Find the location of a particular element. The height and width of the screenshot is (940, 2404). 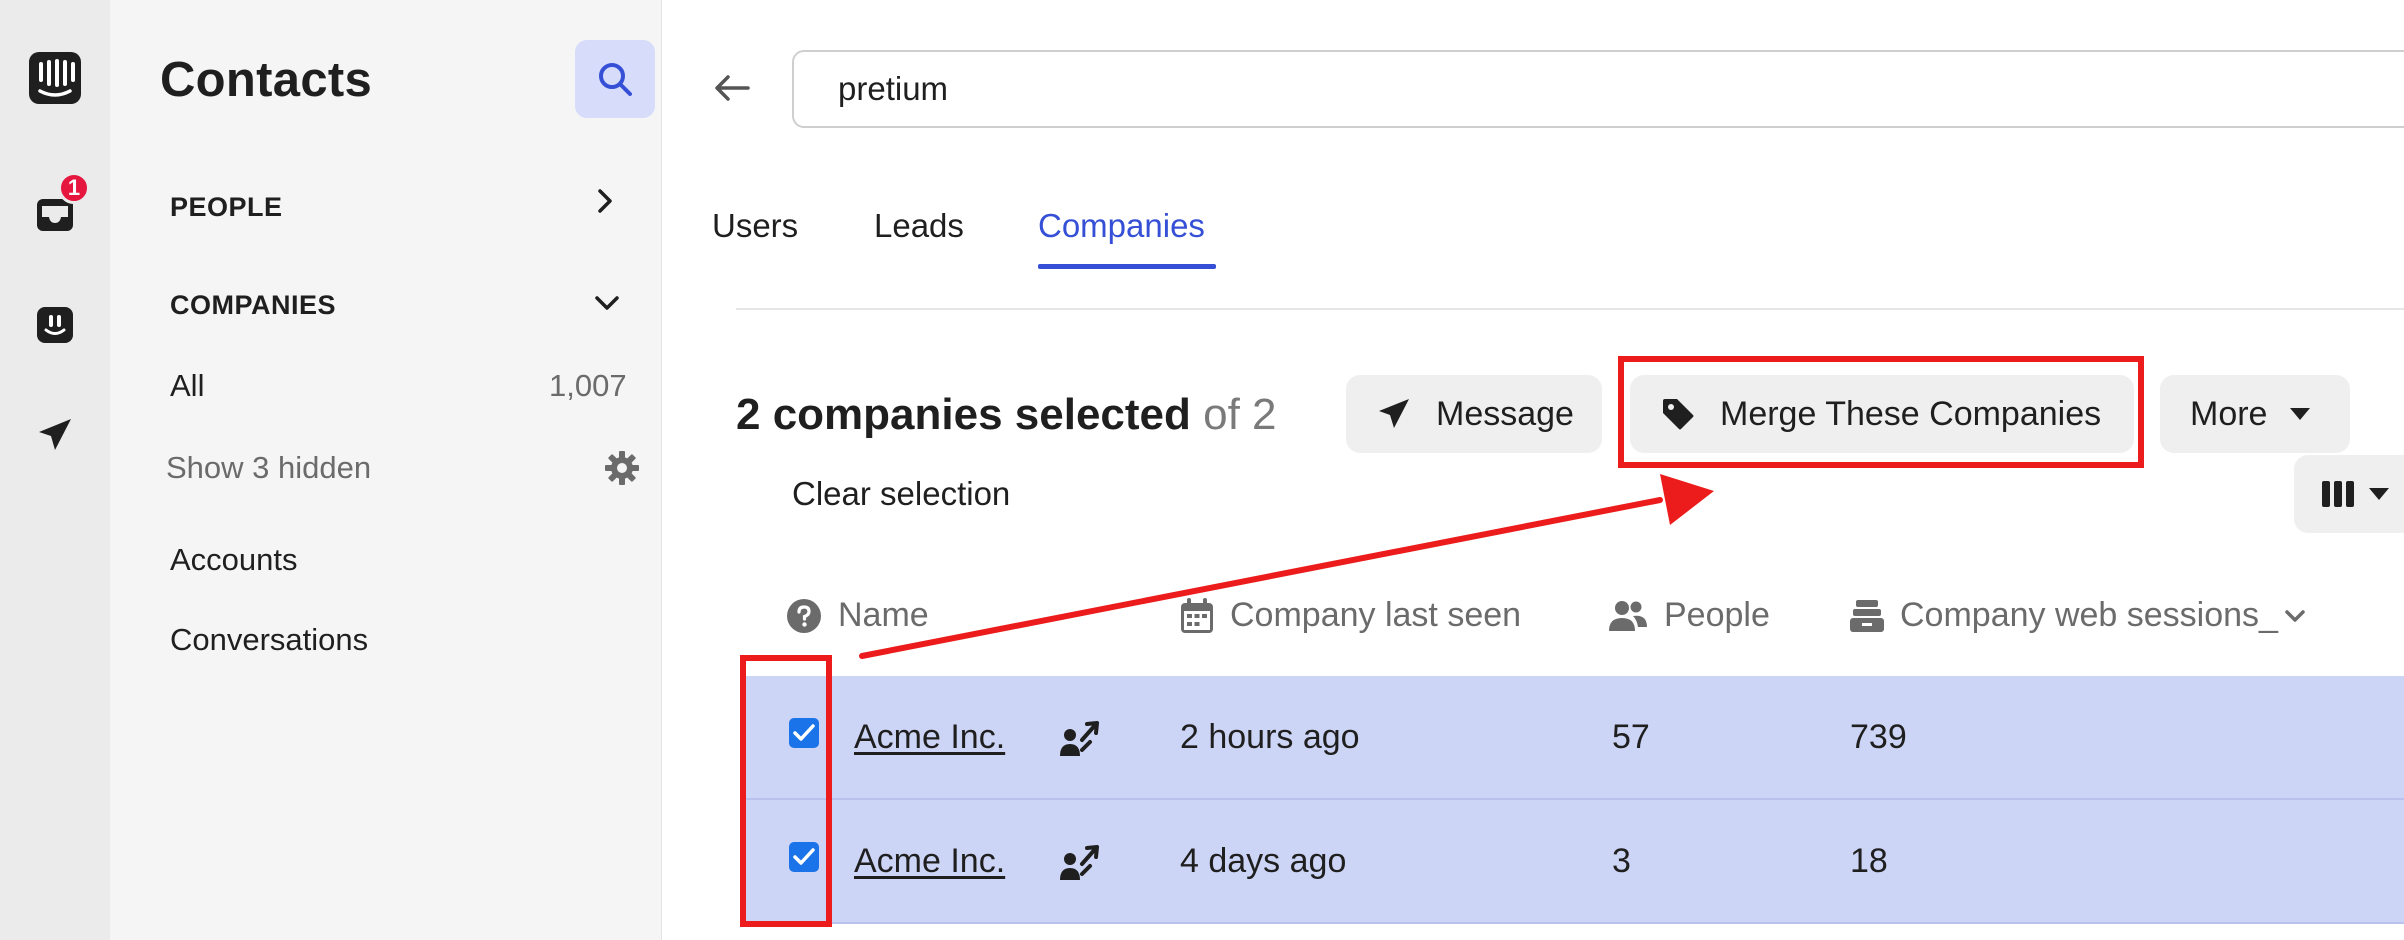

column-header-web-sessions-label: Company web sessions_ is located at coordinates (2089, 615).